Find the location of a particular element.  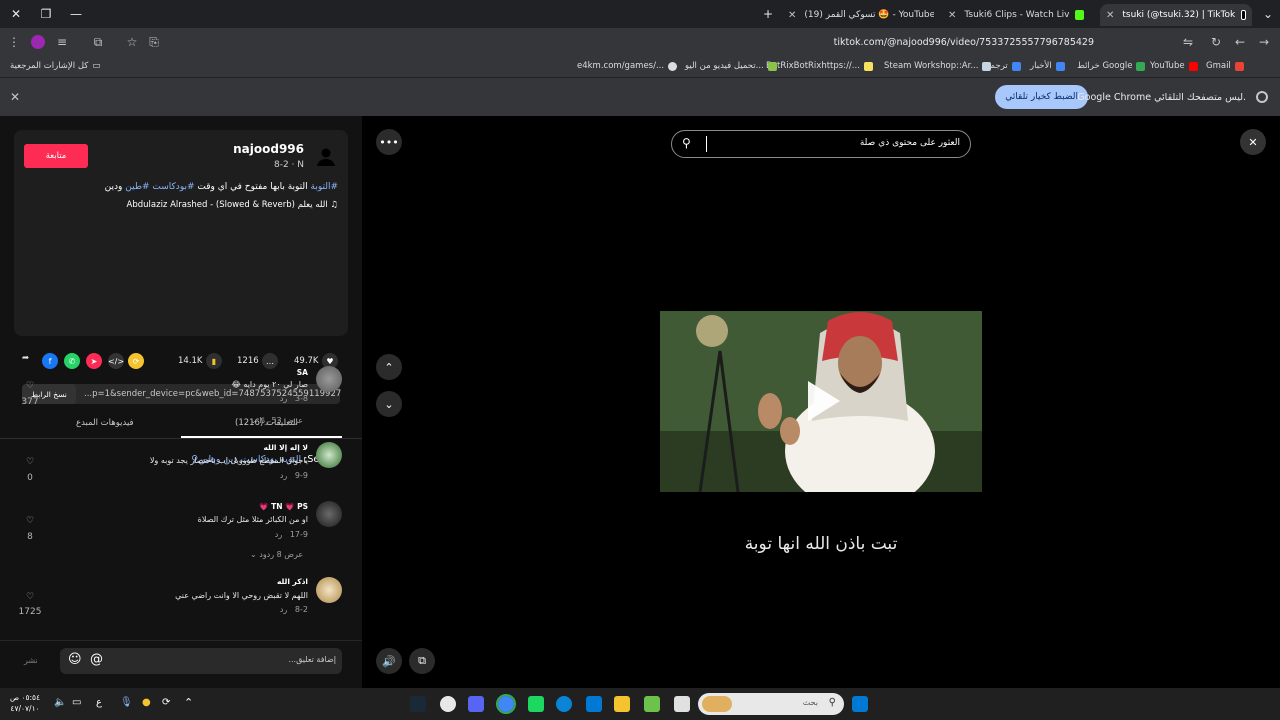

comment-author: اذكر الله is located at coordinates (292, 581).